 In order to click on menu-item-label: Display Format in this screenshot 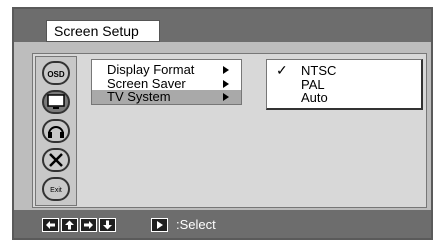, I will do `click(151, 69)`.